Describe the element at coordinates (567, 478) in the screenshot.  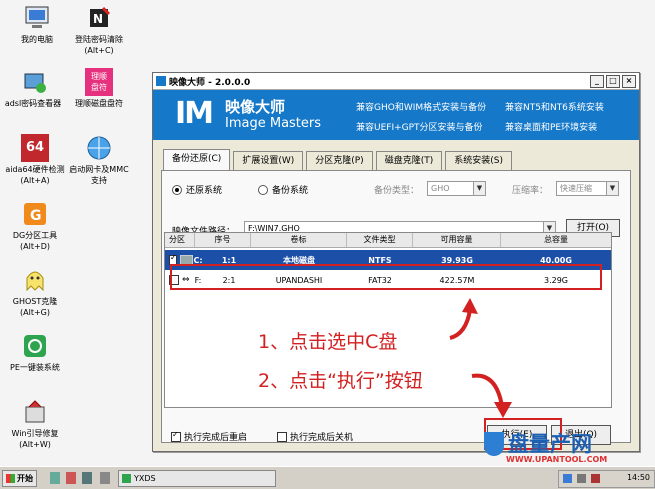
I see `tray-network-icon` at that location.